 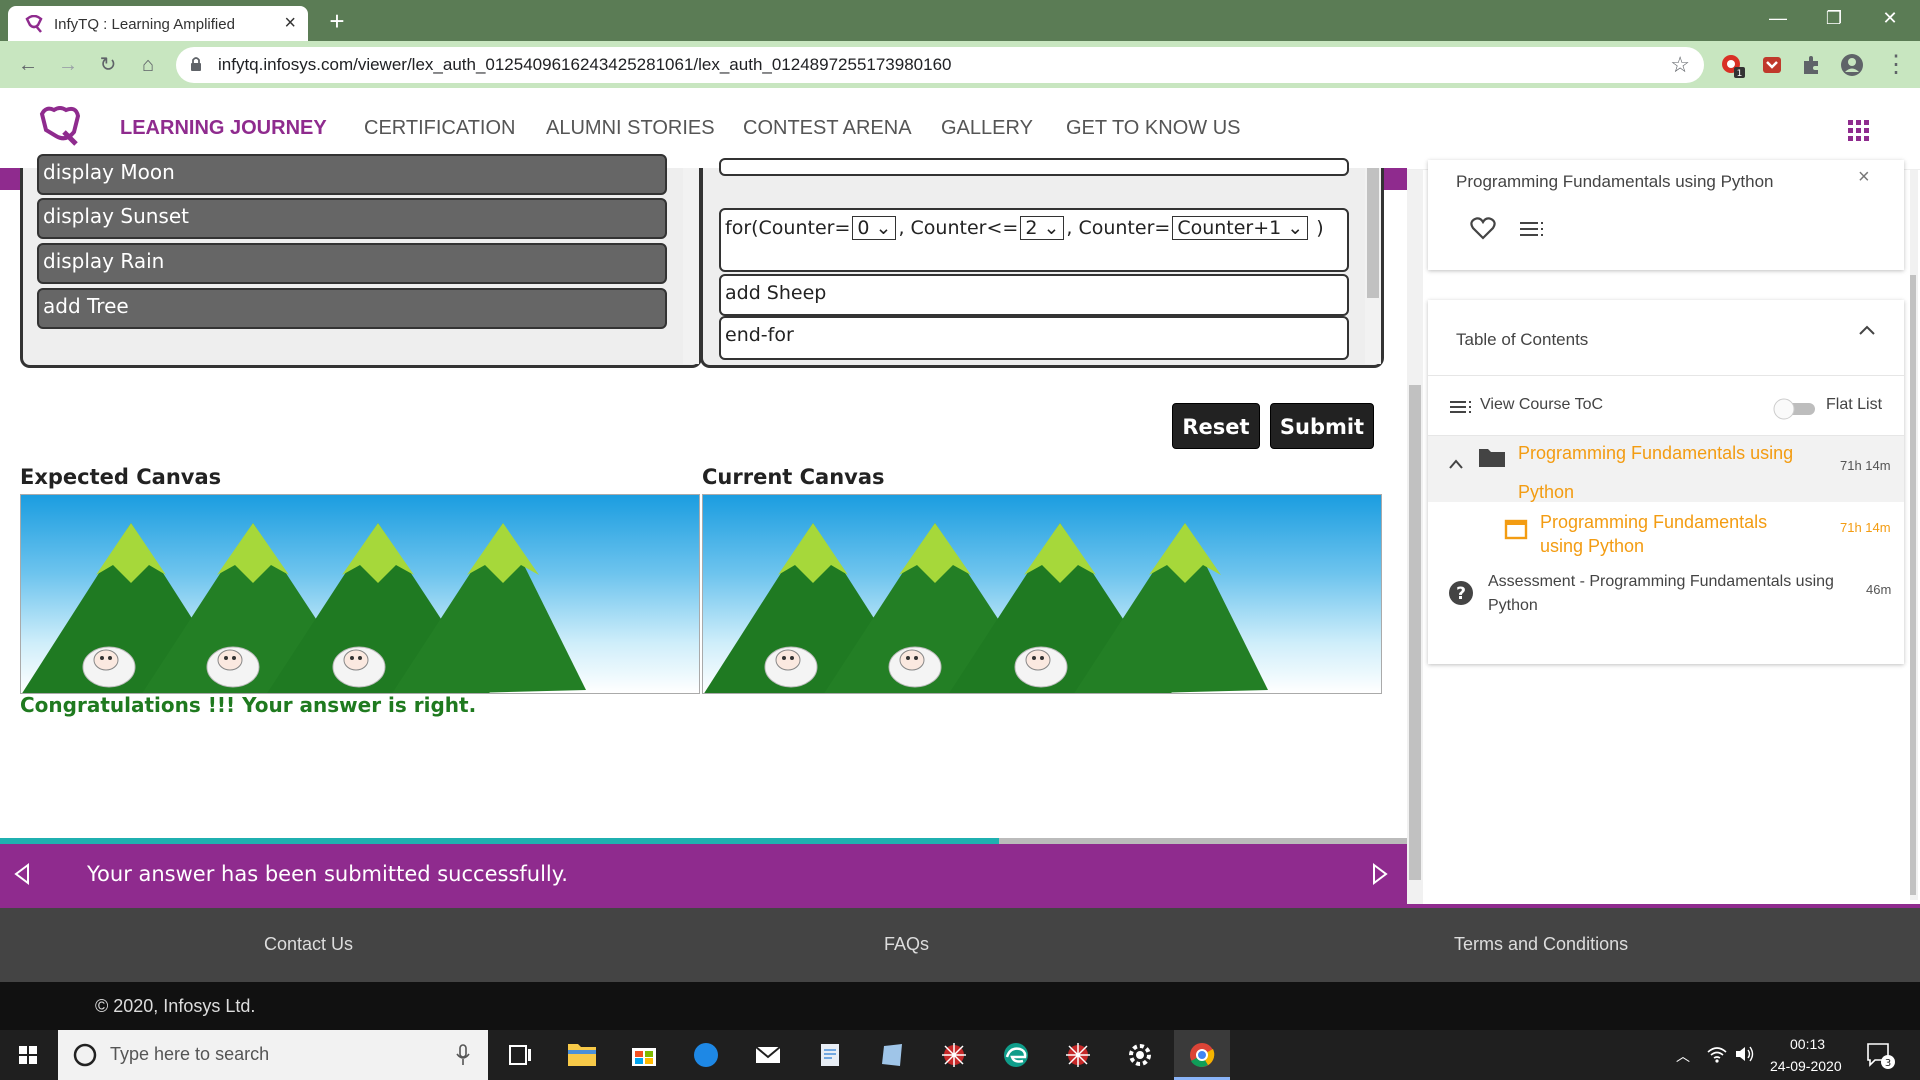 I want to click on apps-grid-icon, so click(x=1859, y=131).